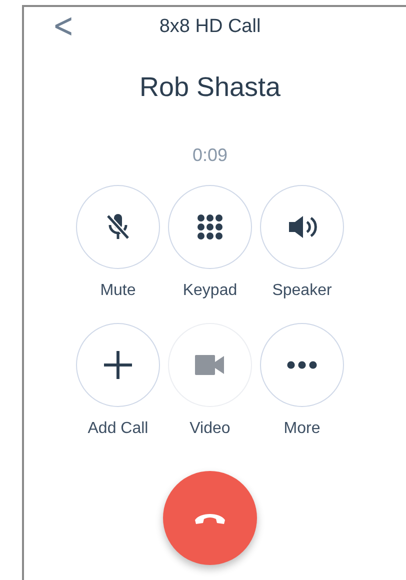 This screenshot has width=406, height=580. What do you see at coordinates (302, 364) in the screenshot?
I see `more-icon` at bounding box center [302, 364].